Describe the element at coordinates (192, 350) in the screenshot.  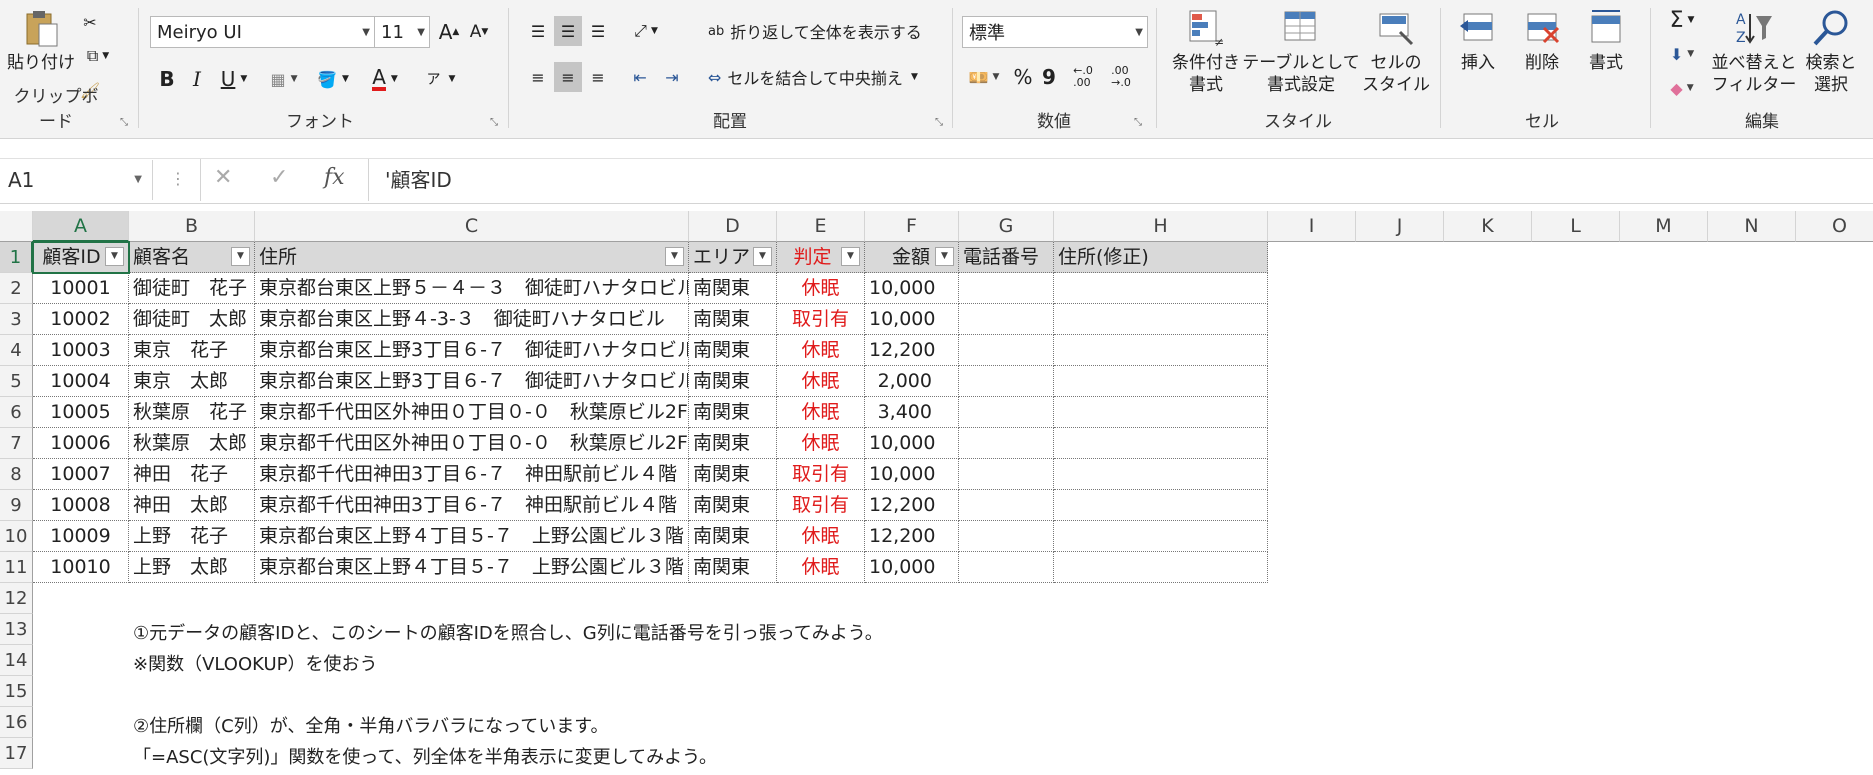
I see `cell-B4: 東京 花子` at that location.